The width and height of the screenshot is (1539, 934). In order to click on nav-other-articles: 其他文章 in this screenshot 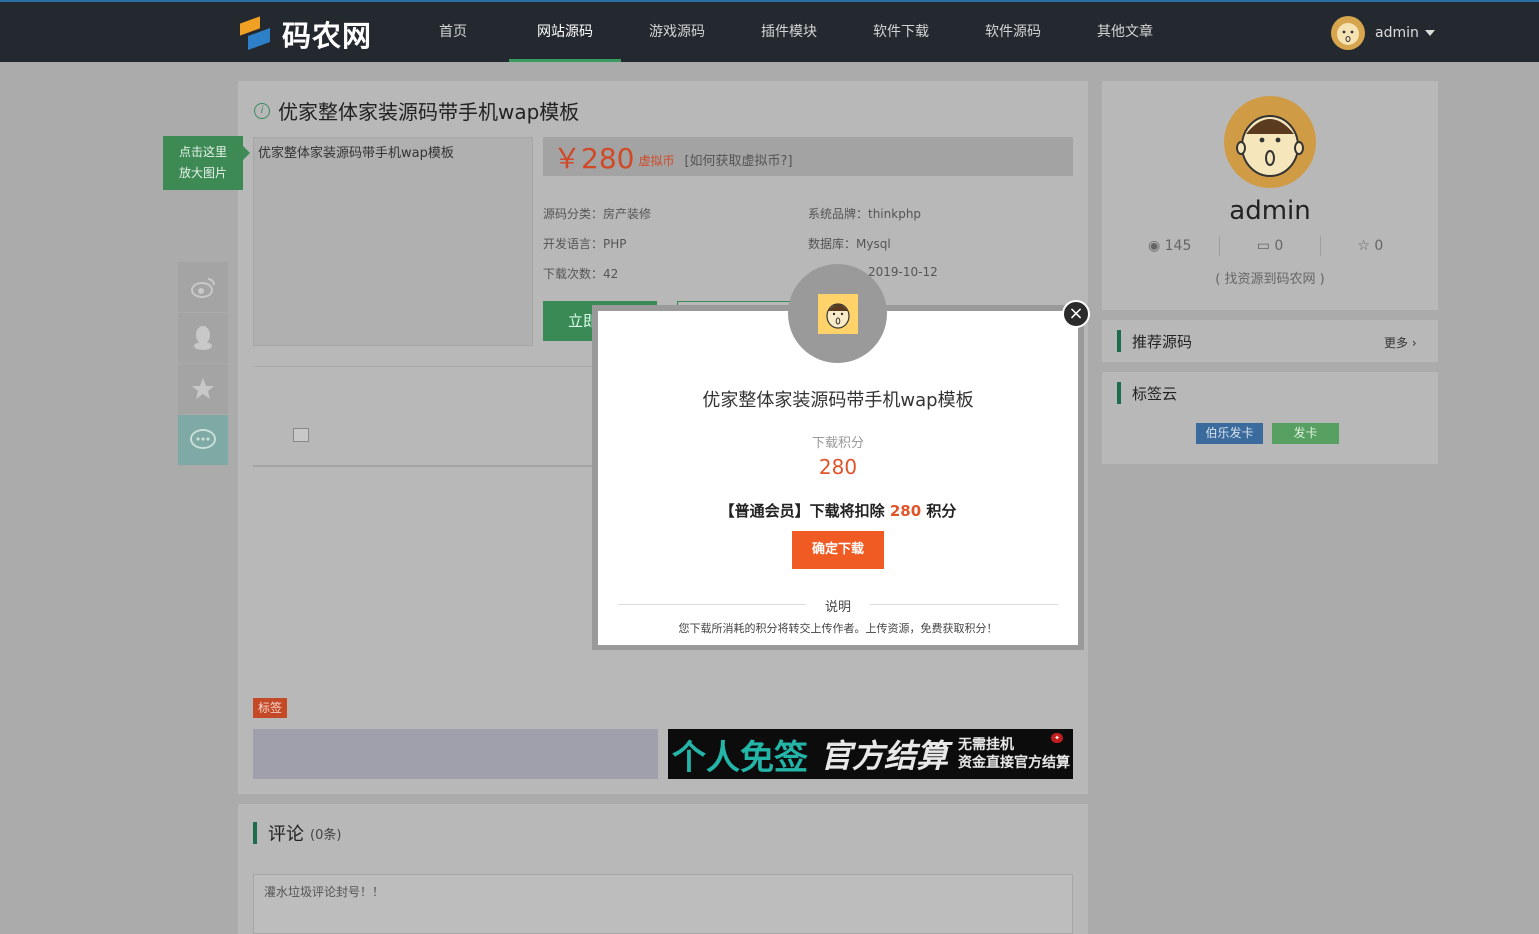, I will do `click(1125, 32)`.